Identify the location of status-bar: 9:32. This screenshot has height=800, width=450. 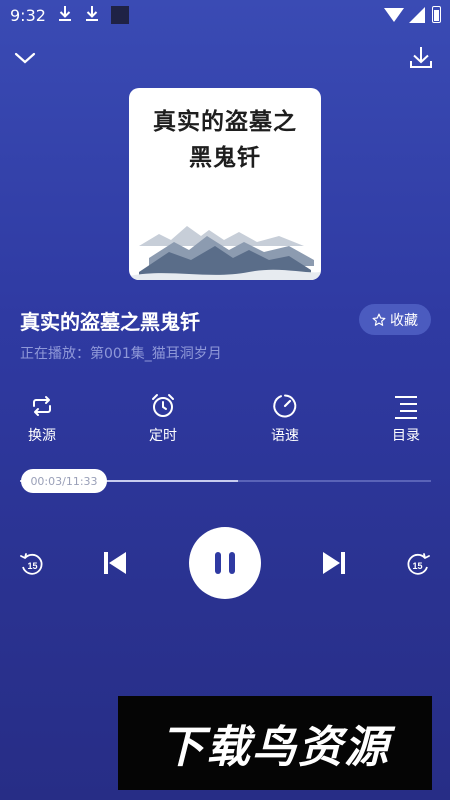
(225, 15).